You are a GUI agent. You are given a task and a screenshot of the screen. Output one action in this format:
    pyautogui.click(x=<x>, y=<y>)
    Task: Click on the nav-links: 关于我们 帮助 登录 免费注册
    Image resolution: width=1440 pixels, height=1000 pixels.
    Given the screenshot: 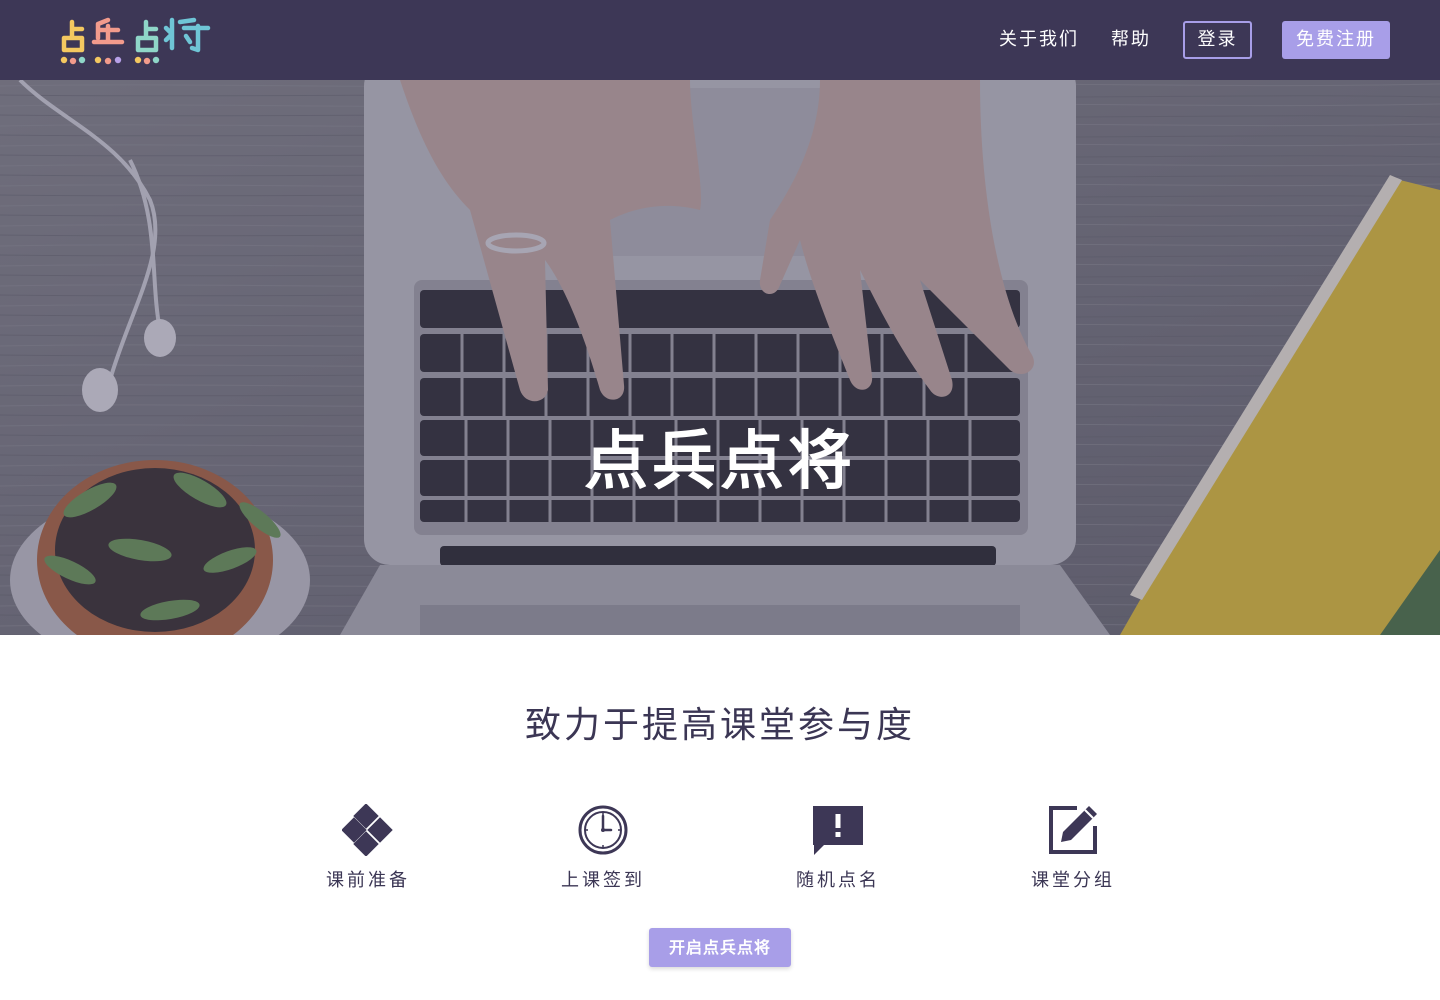 What is the action you would take?
    pyautogui.click(x=1194, y=40)
    